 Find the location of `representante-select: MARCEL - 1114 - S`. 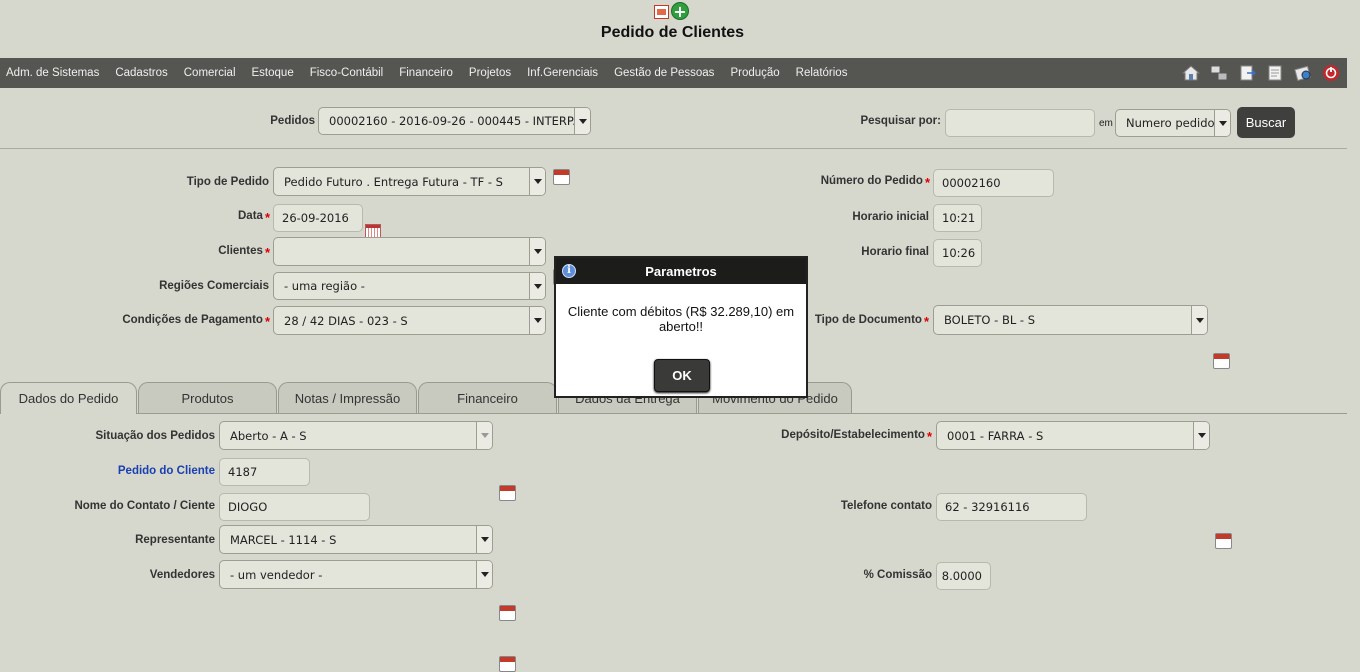

representante-select: MARCEL - 1114 - S is located at coordinates (356, 539).